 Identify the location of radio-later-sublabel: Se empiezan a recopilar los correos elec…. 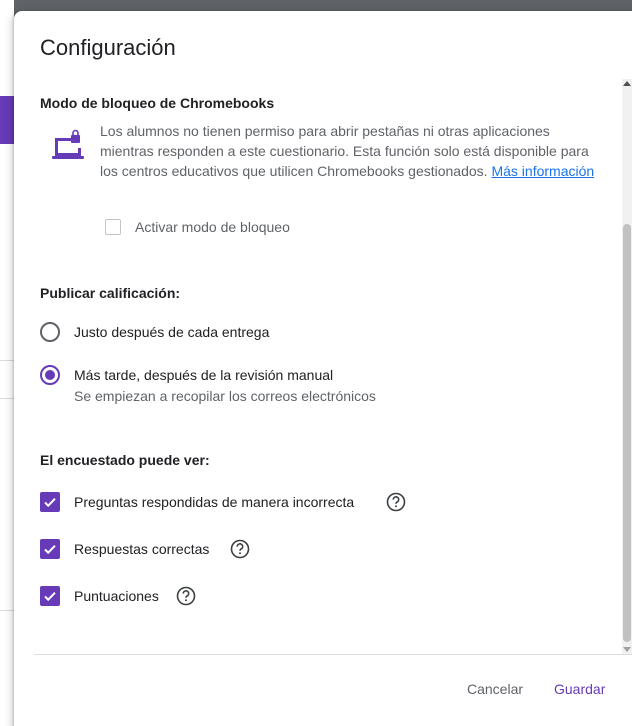
(225, 396).